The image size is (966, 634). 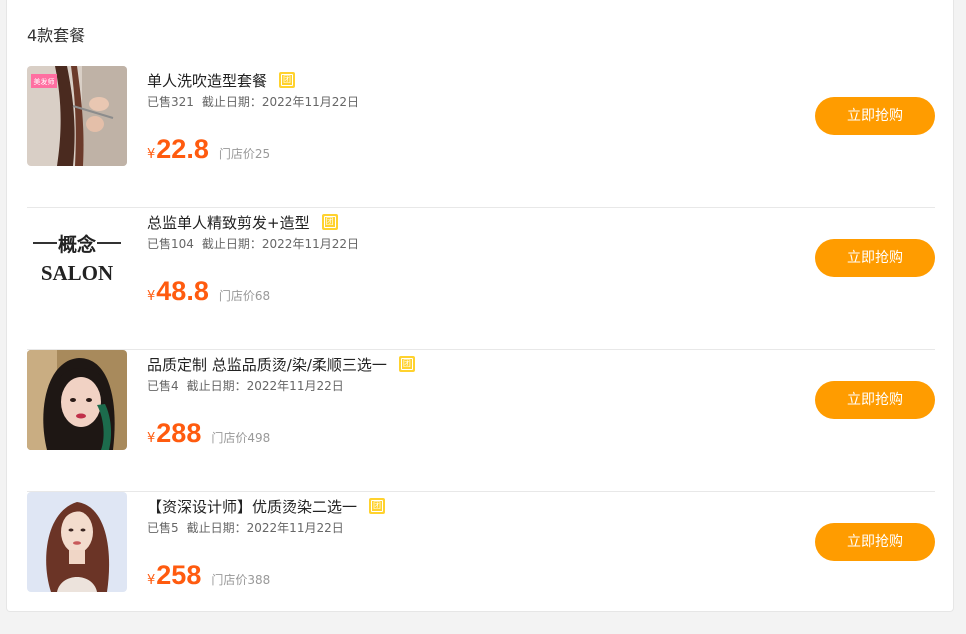 I want to click on package-thumbnail-hair-color, so click(x=77, y=400).